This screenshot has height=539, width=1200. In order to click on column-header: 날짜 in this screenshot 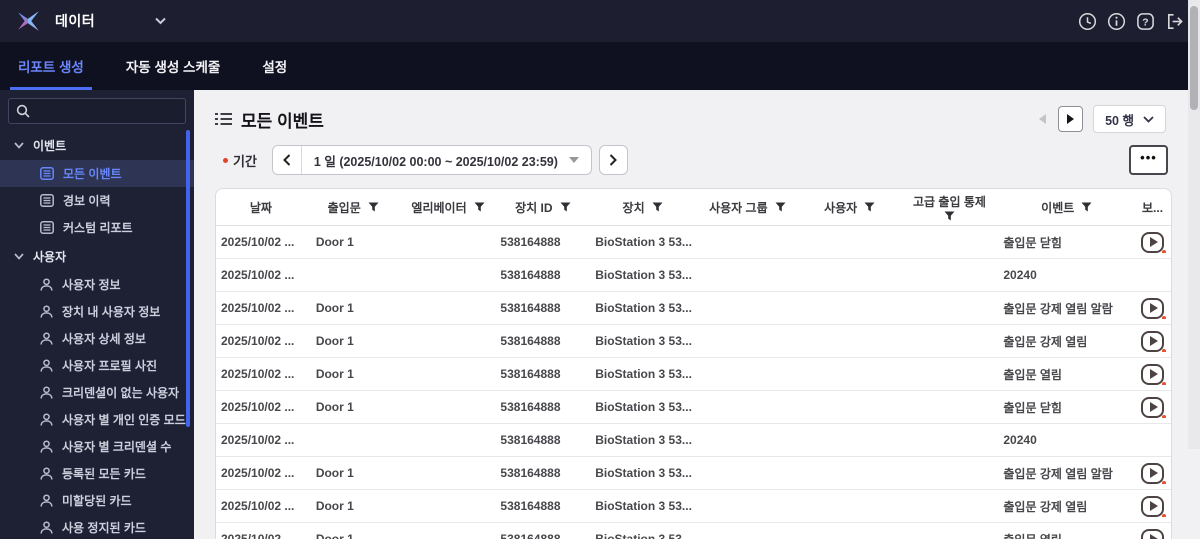, I will do `click(261, 207)`.